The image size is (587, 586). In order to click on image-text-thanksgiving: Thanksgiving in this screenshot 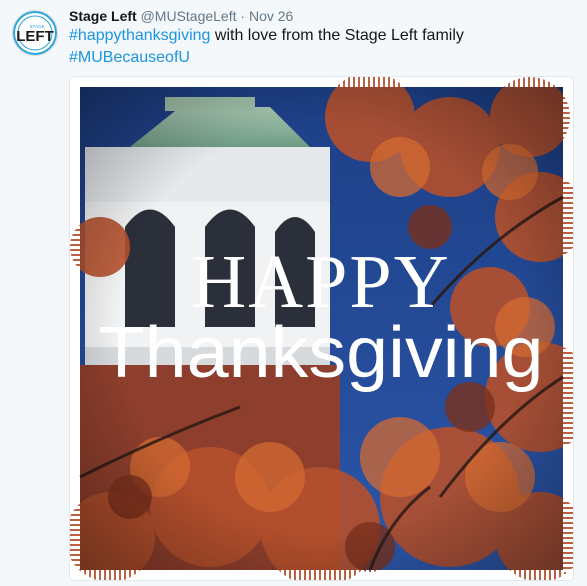, I will do `click(321, 353)`.